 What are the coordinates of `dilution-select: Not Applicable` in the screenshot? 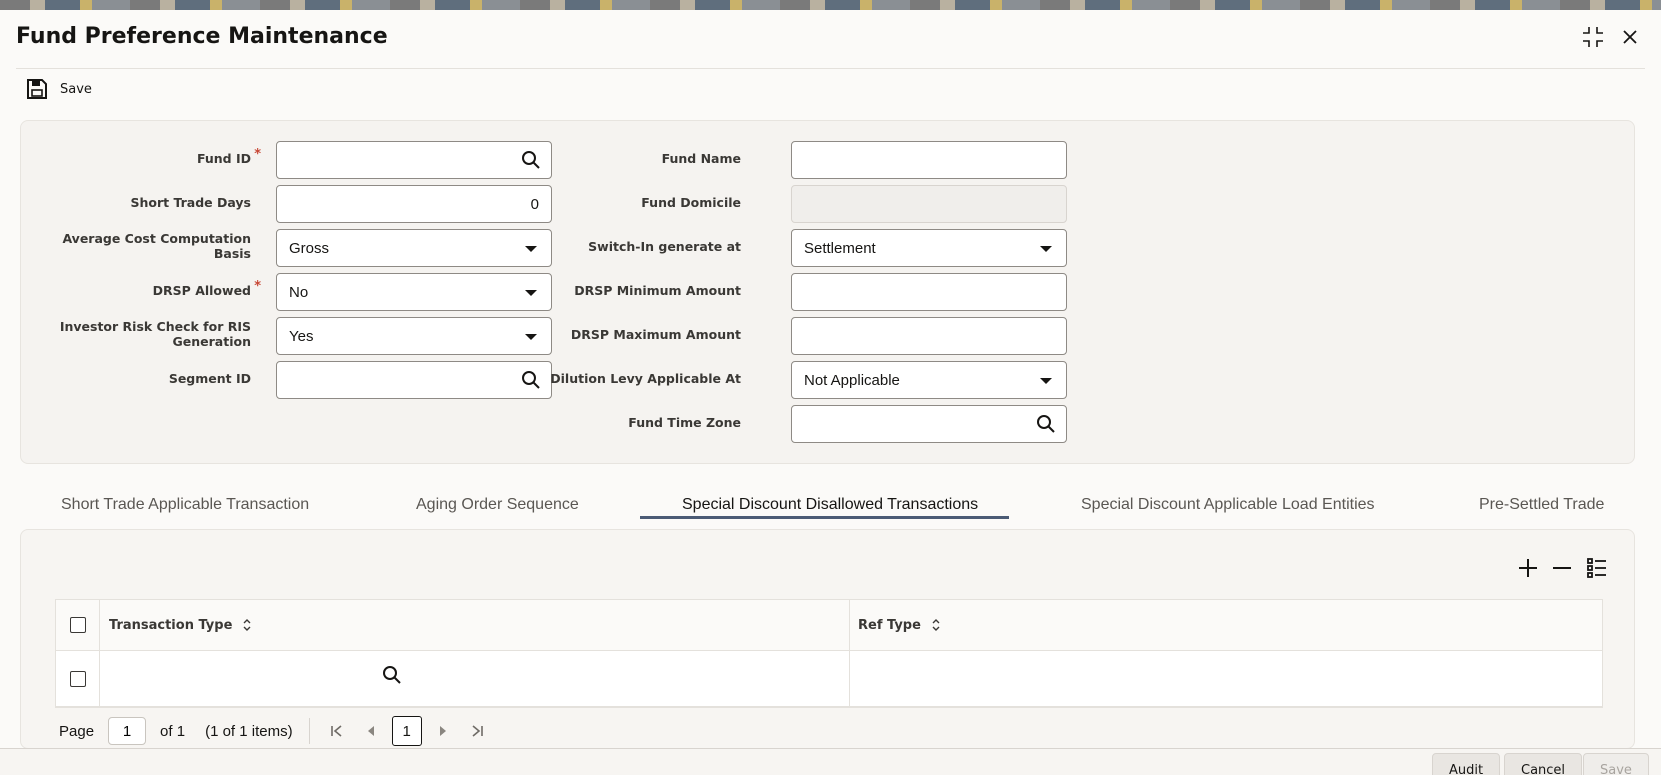 It's located at (929, 380).